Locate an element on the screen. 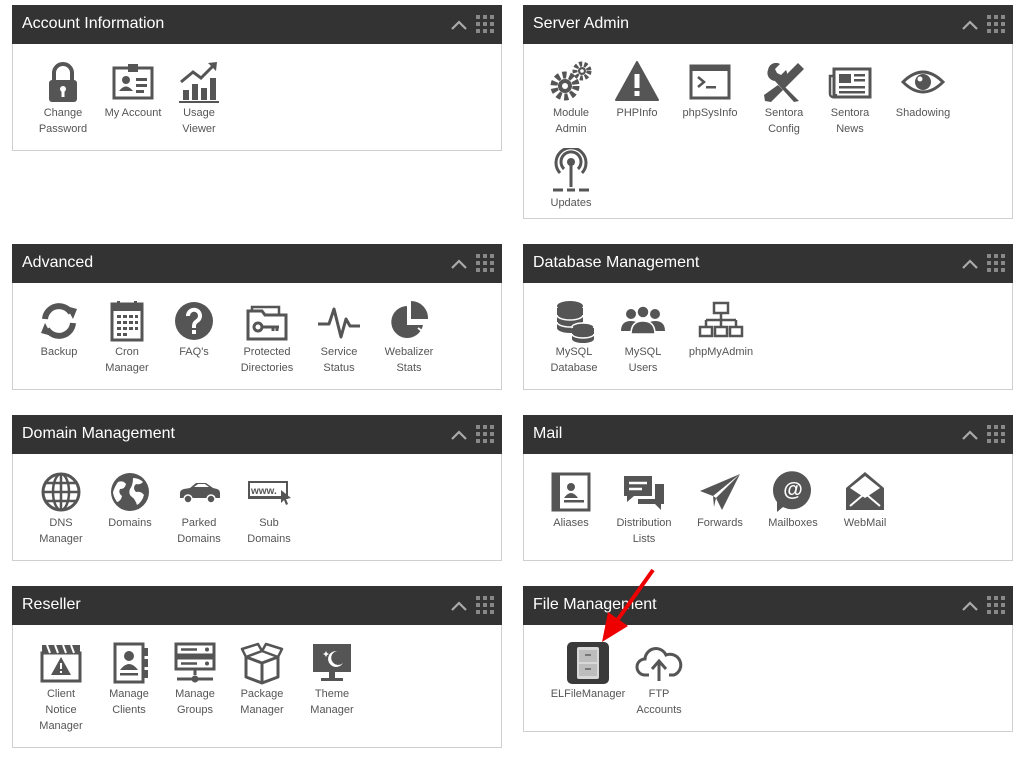 This screenshot has height=759, width=1019. warning-icon is located at coordinates (637, 81).